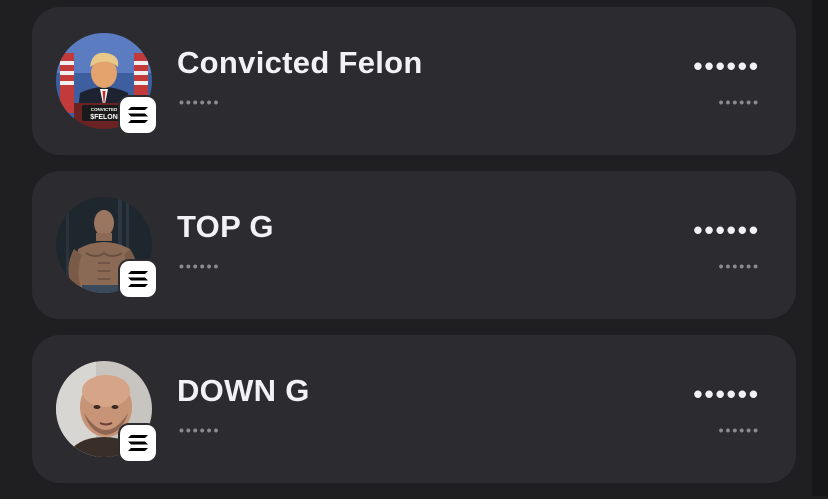 The image size is (828, 499). I want to click on svg-text: CONVICTED, so click(104, 109).